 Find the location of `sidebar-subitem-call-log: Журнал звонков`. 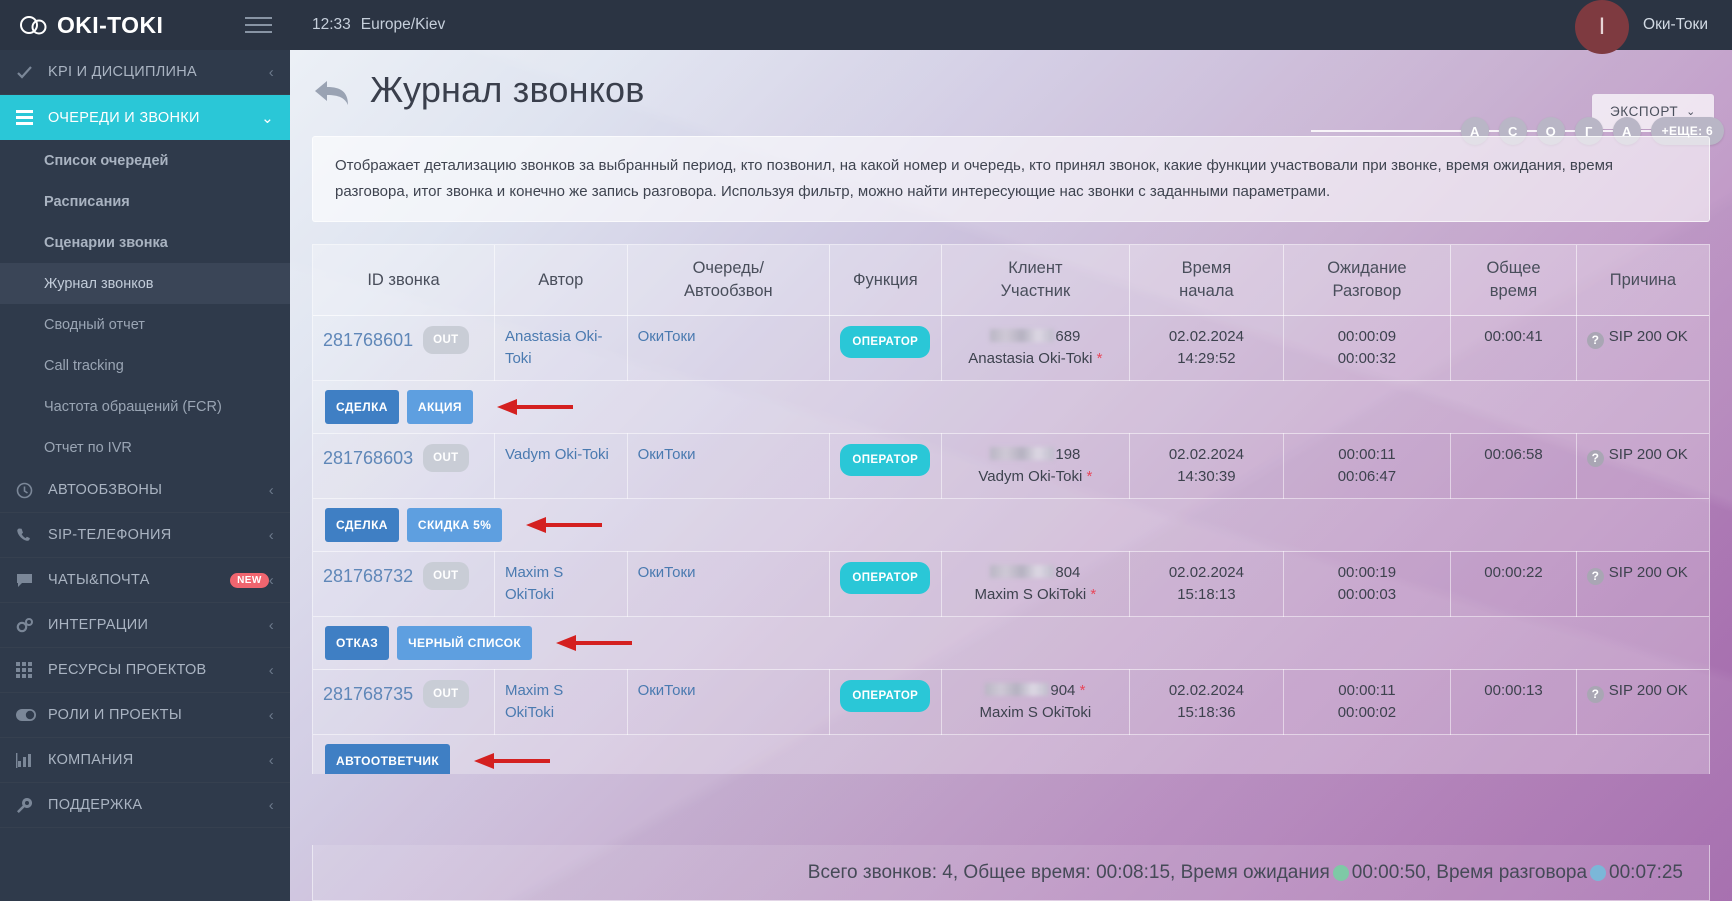

sidebar-subitem-call-log: Журнал звонков is located at coordinates (145, 283).